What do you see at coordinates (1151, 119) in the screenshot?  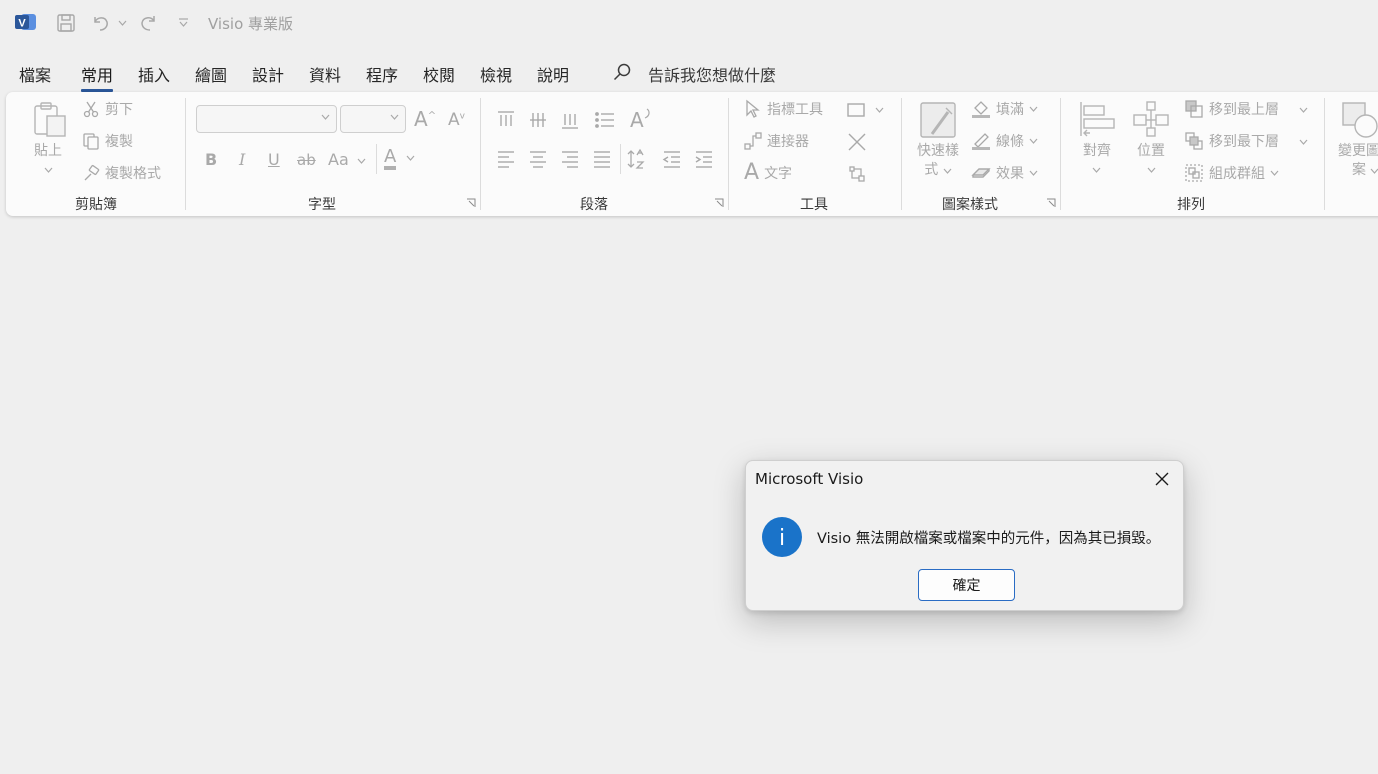 I see `position-icon` at bounding box center [1151, 119].